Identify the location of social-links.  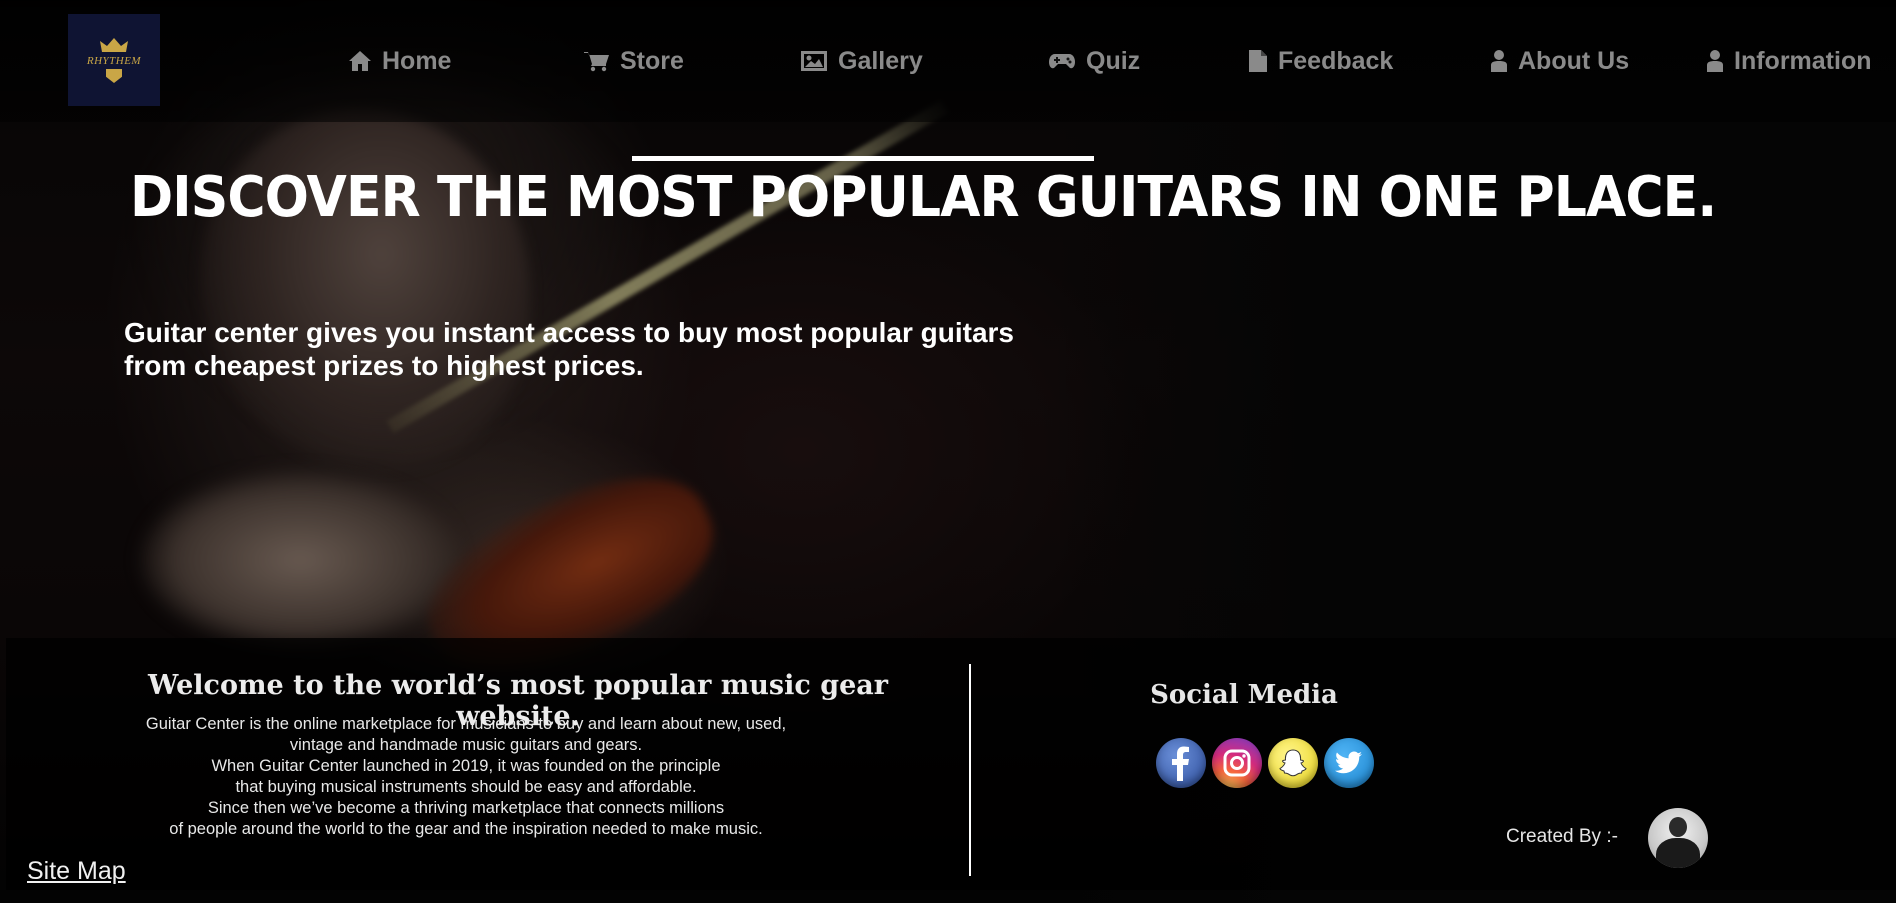
(1265, 763).